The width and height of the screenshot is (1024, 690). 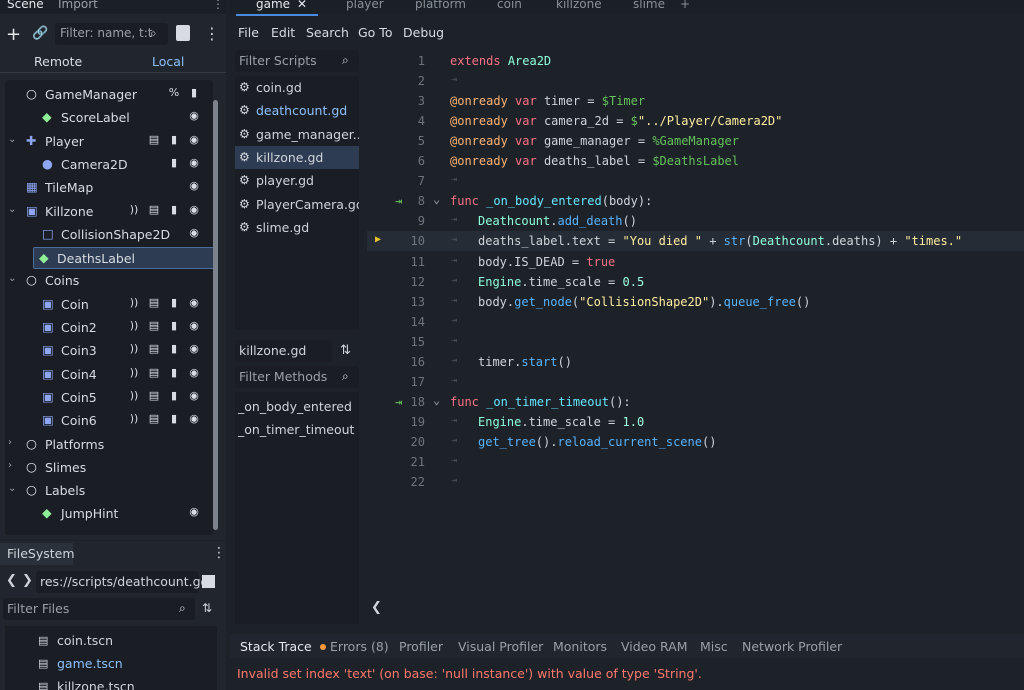 I want to click on debugger-tab: Monitors, so click(x=580, y=646).